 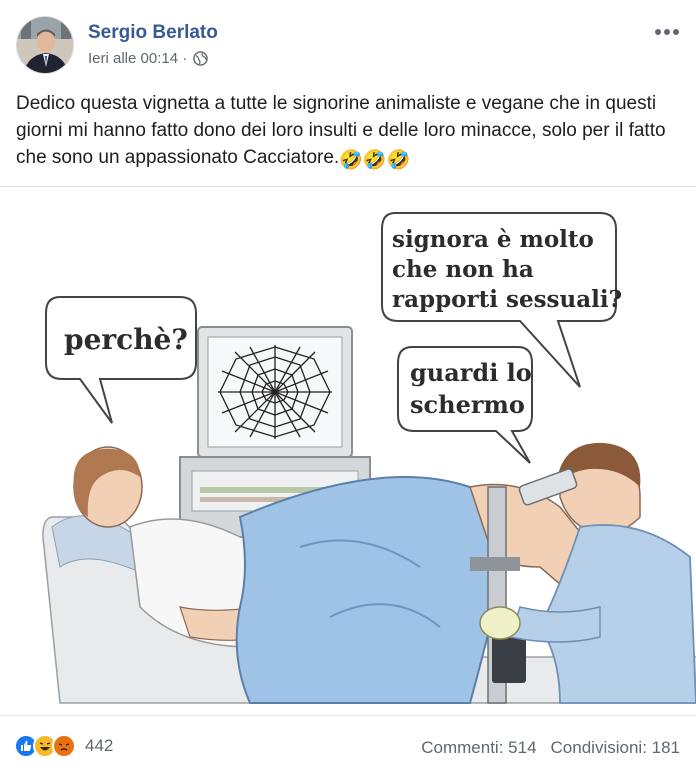 What do you see at coordinates (99, 745) in the screenshot?
I see `reaction-count: 442` at bounding box center [99, 745].